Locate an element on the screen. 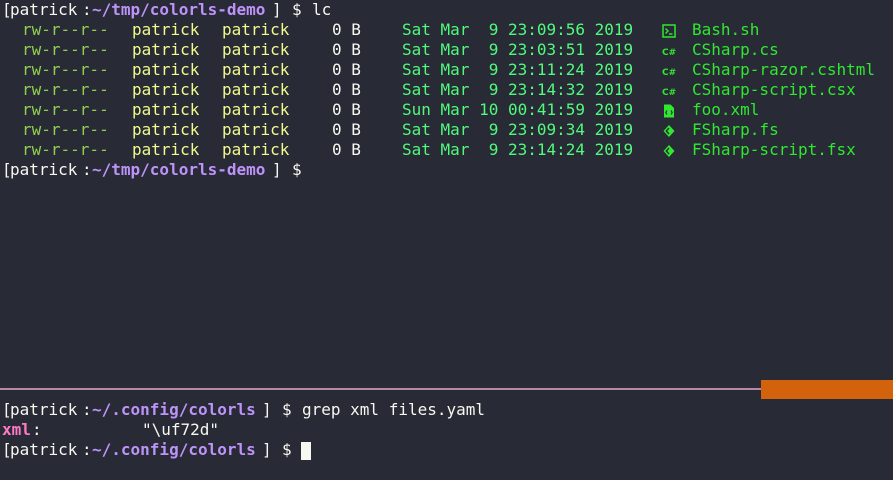 The height and width of the screenshot is (480, 893). file-date: Sat Mar 9 23:14:32 2019 is located at coordinates (518, 89).